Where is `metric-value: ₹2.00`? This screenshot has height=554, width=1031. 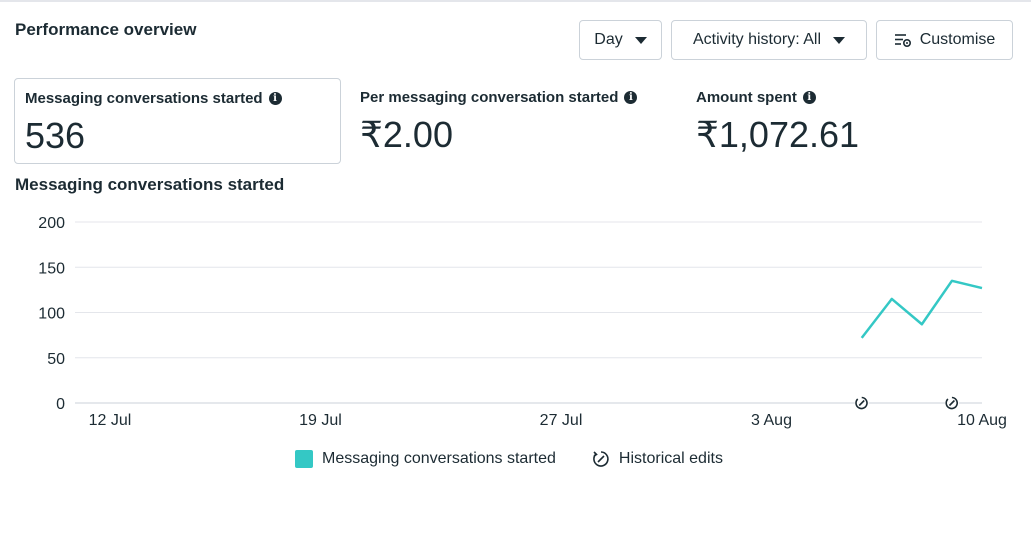
metric-value: ₹2.00 is located at coordinates (406, 134).